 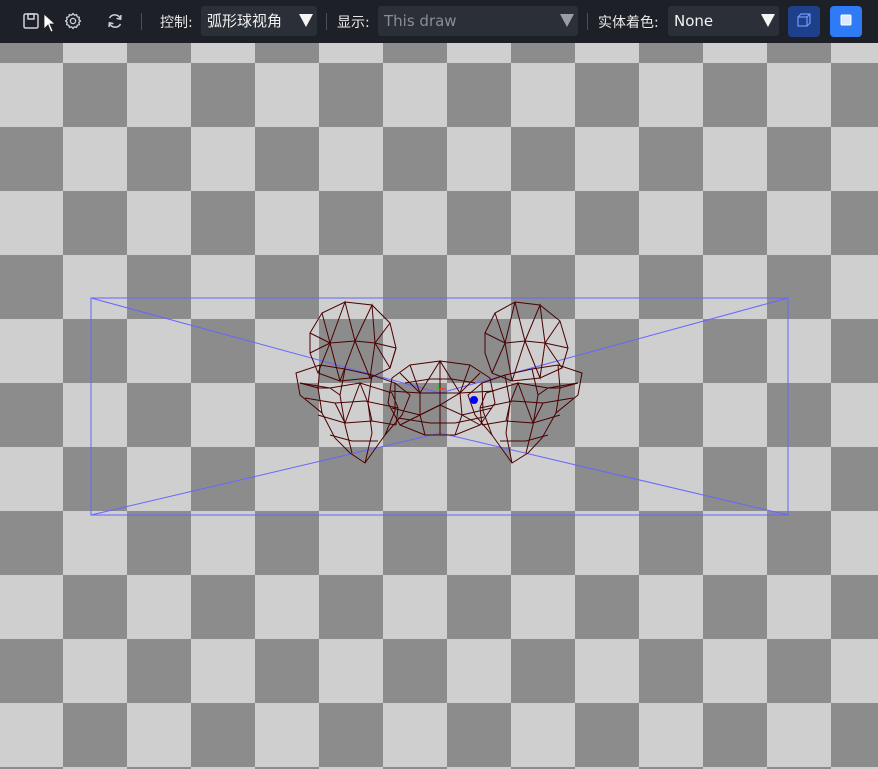 I want to click on cube-solid-icon, so click(x=846, y=22).